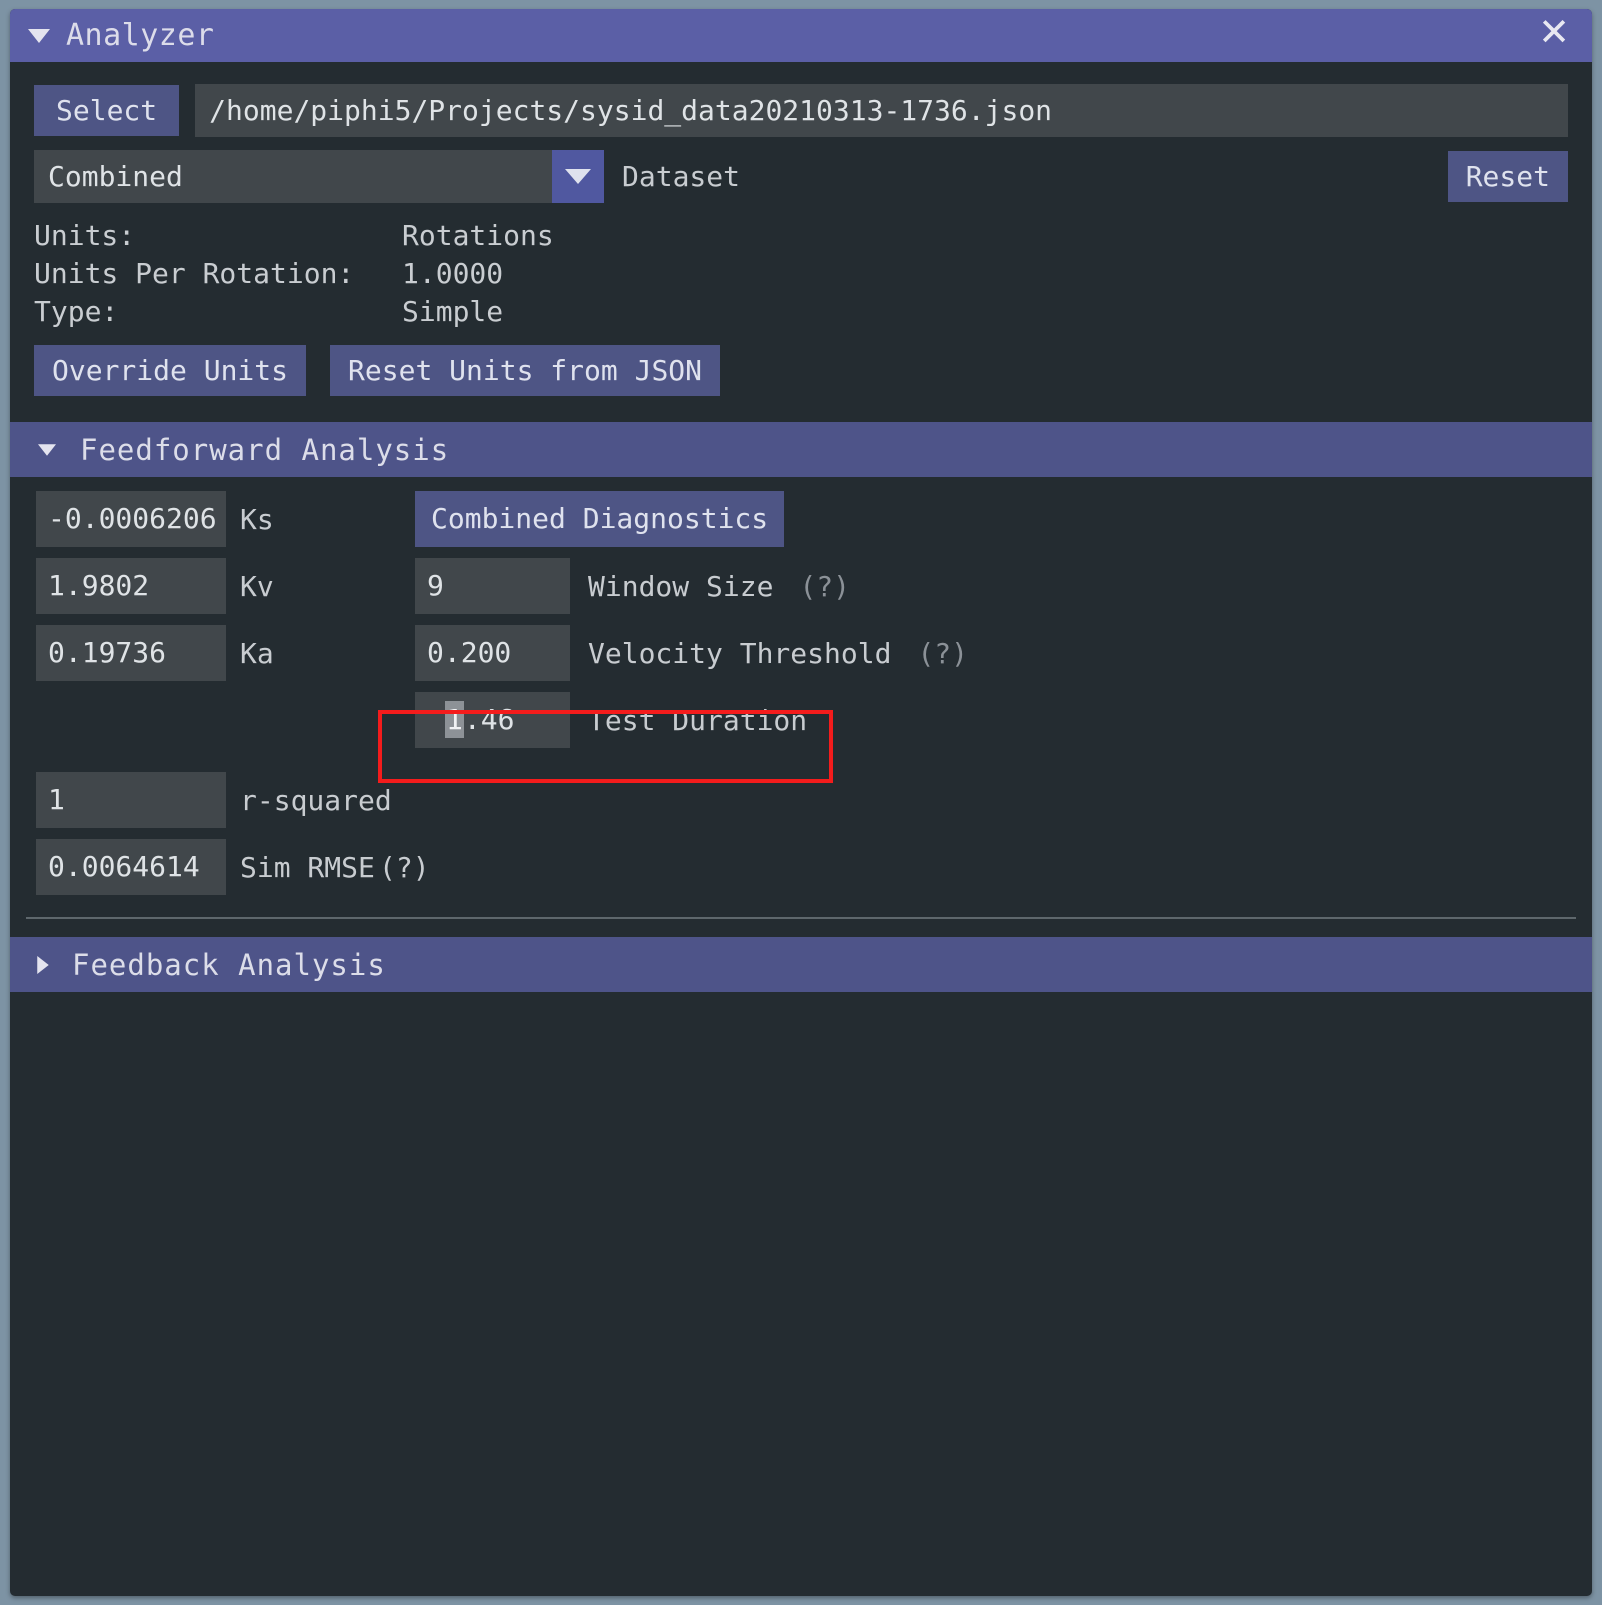 The width and height of the screenshot is (1602, 1605). Describe the element at coordinates (404, 867) in the screenshot. I see `sim-rmse-help-icon: (?)` at that location.